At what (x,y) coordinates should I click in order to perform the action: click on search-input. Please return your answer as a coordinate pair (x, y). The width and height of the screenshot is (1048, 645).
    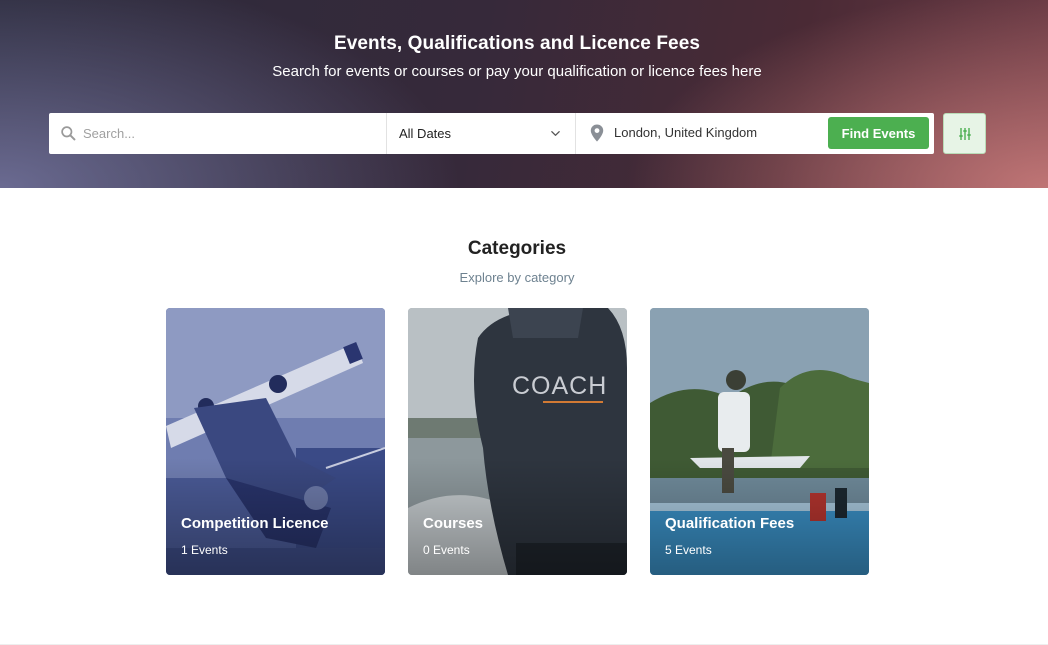
    Looking at the image, I should click on (233, 133).